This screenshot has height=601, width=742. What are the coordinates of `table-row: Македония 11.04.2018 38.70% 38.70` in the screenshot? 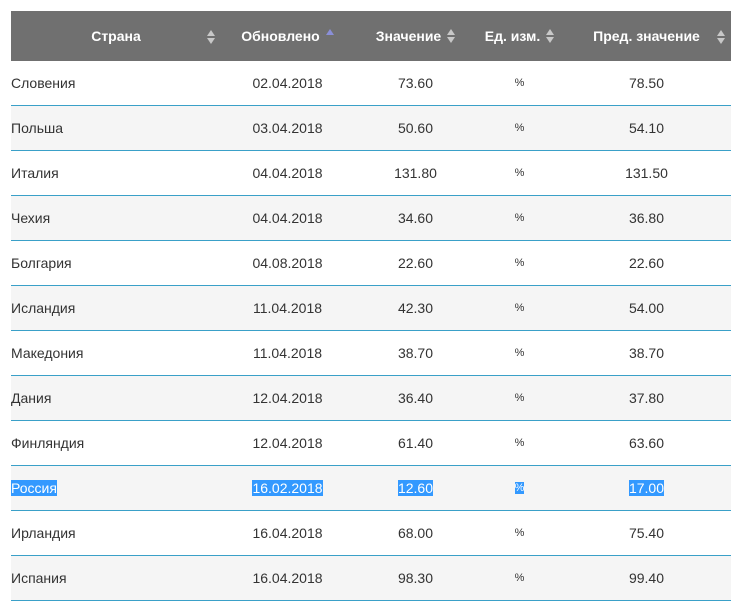 It's located at (371, 353).